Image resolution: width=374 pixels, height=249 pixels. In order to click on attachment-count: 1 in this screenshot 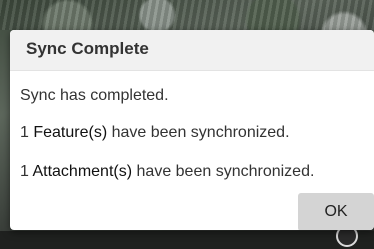, I will do `click(24, 171)`.